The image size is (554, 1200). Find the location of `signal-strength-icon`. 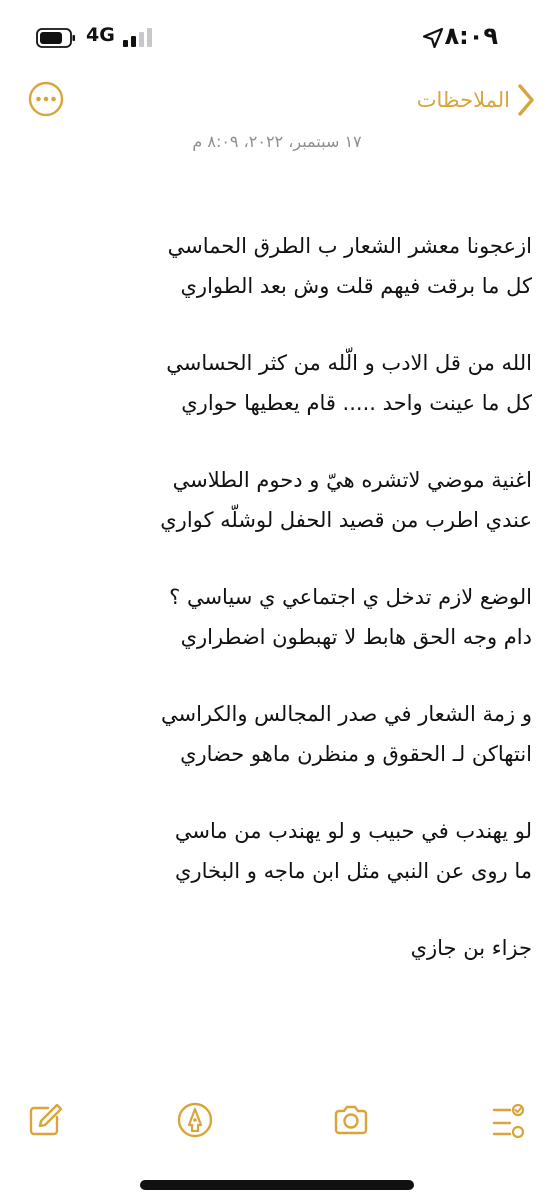

signal-strength-icon is located at coordinates (137, 37).